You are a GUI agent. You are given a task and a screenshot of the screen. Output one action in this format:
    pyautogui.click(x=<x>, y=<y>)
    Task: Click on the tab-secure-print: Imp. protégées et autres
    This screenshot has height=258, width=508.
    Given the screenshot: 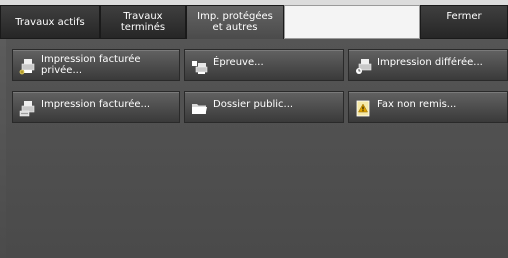 What is the action you would take?
    pyautogui.click(x=235, y=22)
    